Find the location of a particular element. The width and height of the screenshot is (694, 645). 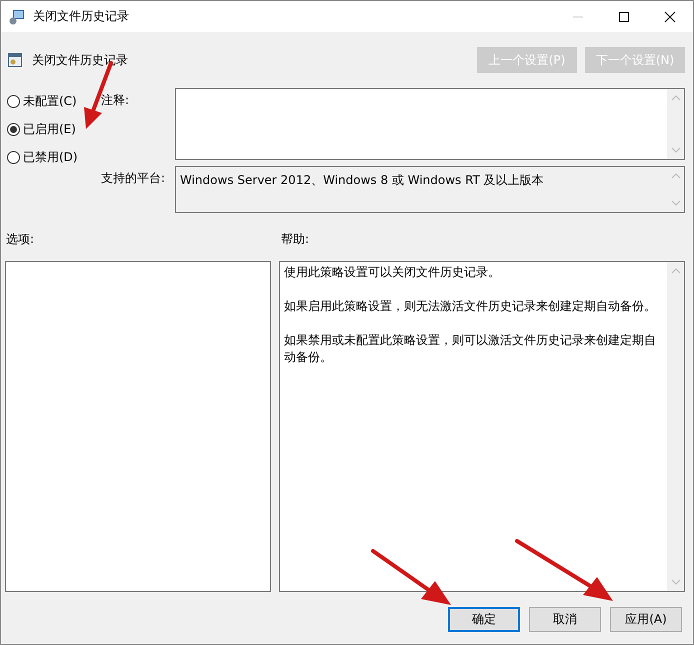

options-label: 选项: is located at coordinates (20, 239).